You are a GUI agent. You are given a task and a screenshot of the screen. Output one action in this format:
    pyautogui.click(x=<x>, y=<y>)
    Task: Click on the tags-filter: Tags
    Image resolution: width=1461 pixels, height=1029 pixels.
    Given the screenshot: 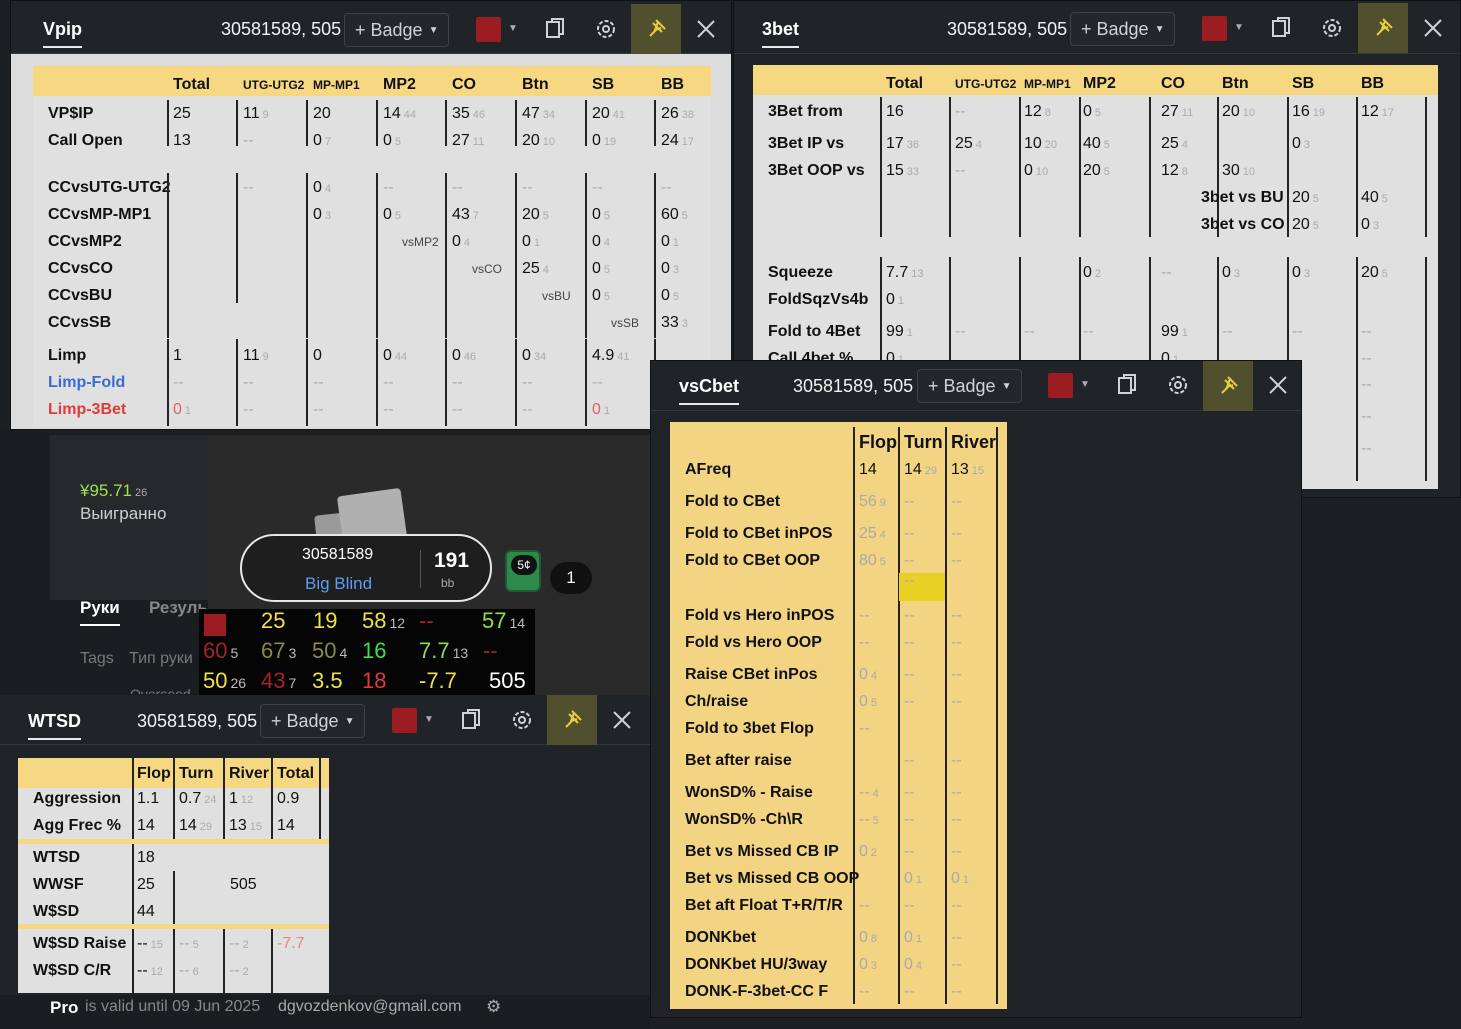 What is the action you would take?
    pyautogui.click(x=97, y=659)
    